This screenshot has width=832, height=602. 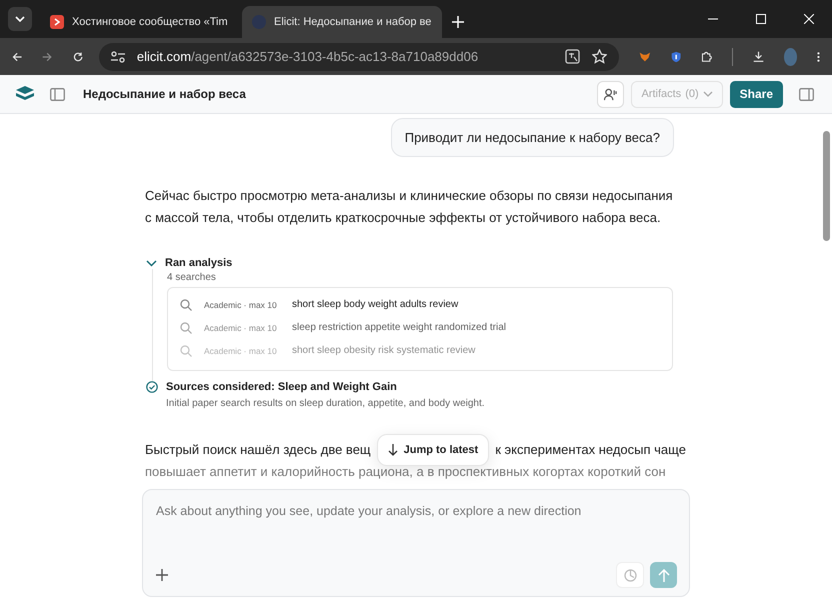 I want to click on step-description: Initial paper search results on sleep duration, appetite, and body weight., so click(x=326, y=403).